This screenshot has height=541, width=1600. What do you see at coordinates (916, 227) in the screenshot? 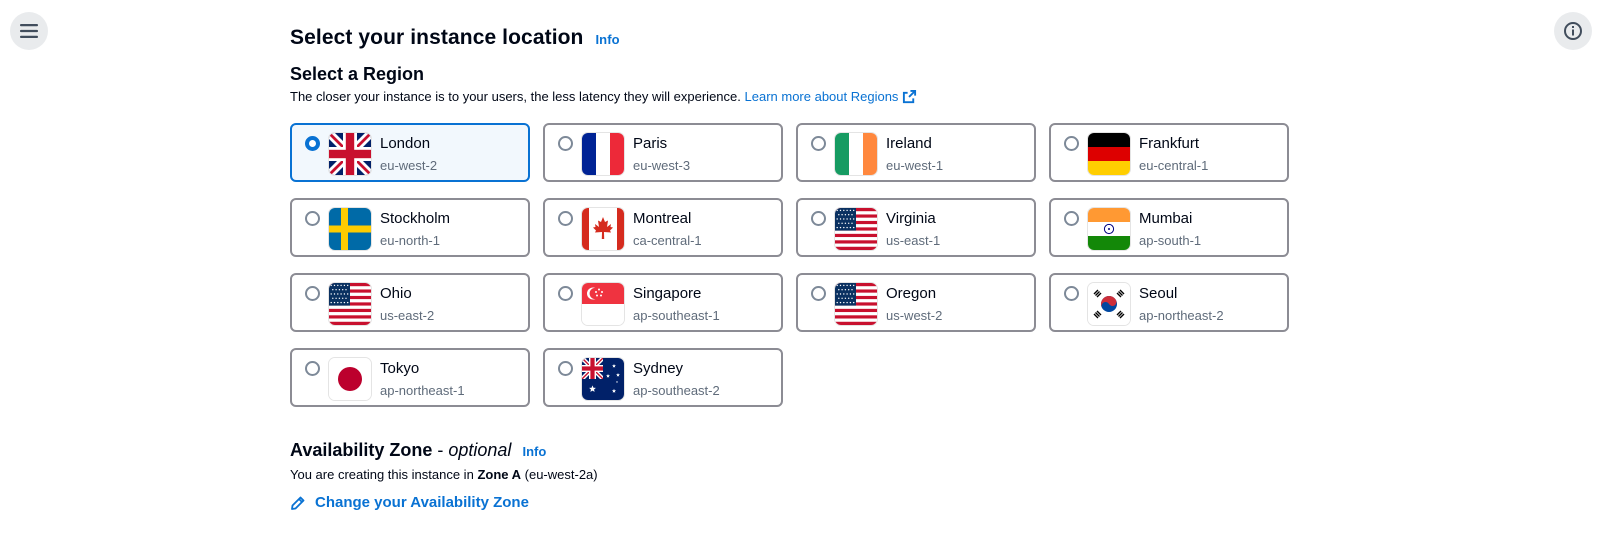
I see `region-tile-virginia: Virginia us-east-1` at bounding box center [916, 227].